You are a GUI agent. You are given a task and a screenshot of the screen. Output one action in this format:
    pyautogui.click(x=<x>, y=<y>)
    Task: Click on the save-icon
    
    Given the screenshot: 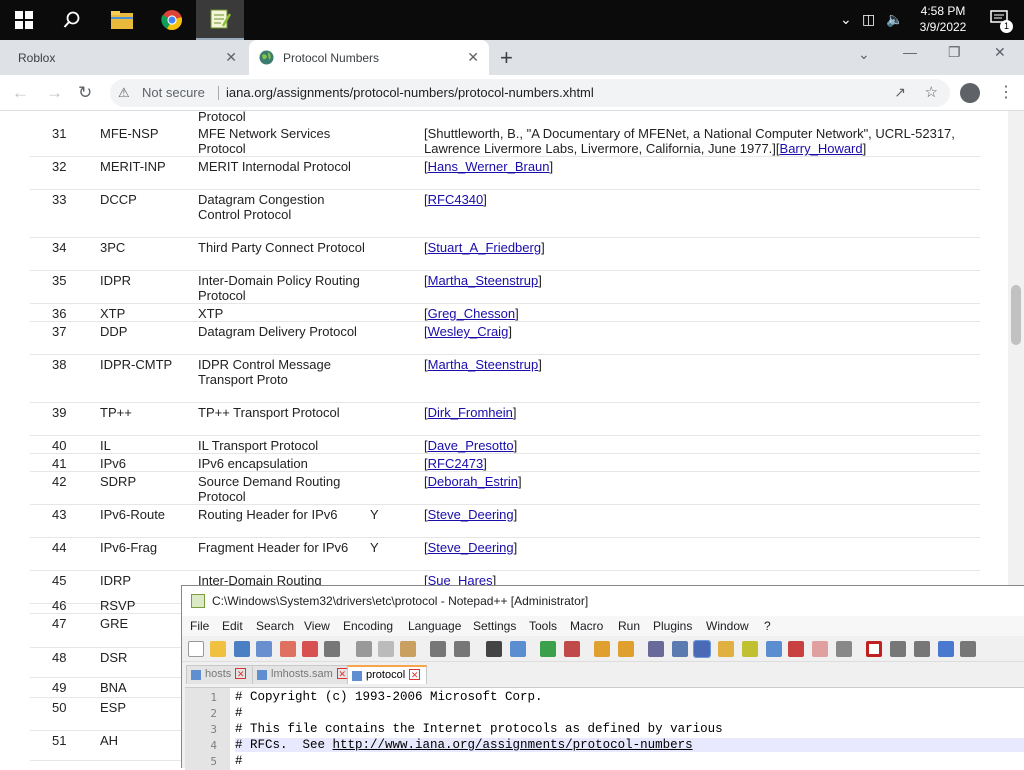 What is the action you would take?
    pyautogui.click(x=242, y=649)
    